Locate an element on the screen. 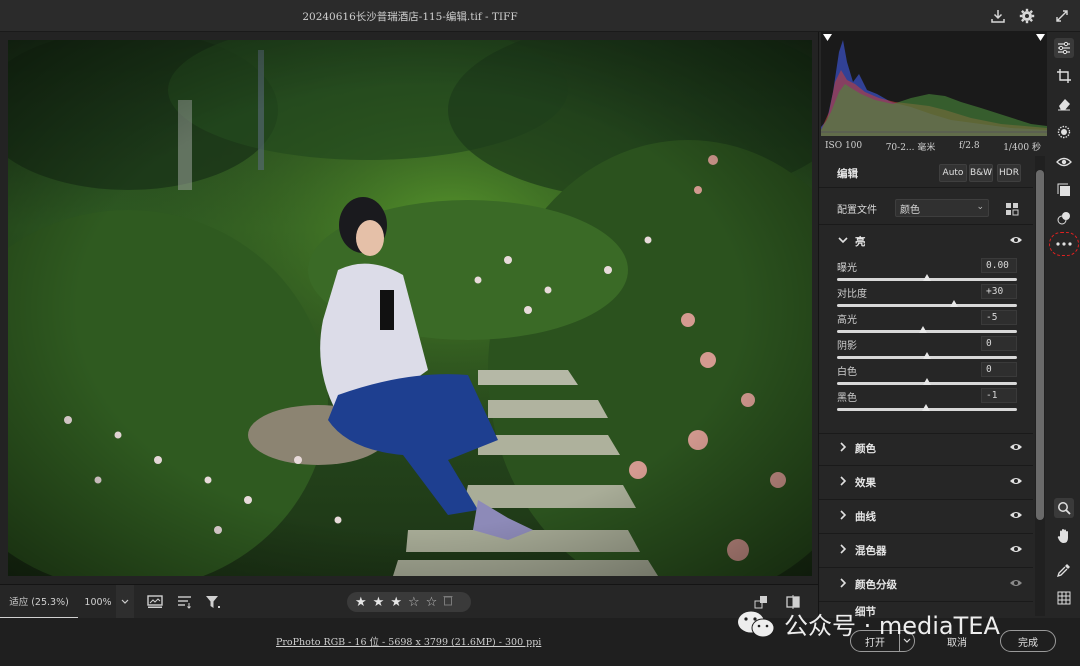  blacks-slider: 黑色 -1 is located at coordinates (927, 401).